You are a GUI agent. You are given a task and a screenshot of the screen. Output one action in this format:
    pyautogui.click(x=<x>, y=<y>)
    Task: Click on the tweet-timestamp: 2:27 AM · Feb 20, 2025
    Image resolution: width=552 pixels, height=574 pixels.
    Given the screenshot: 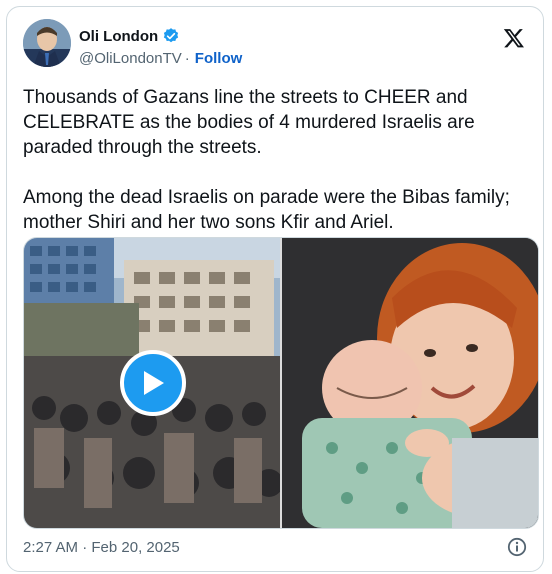 What is the action you would take?
    pyautogui.click(x=101, y=547)
    